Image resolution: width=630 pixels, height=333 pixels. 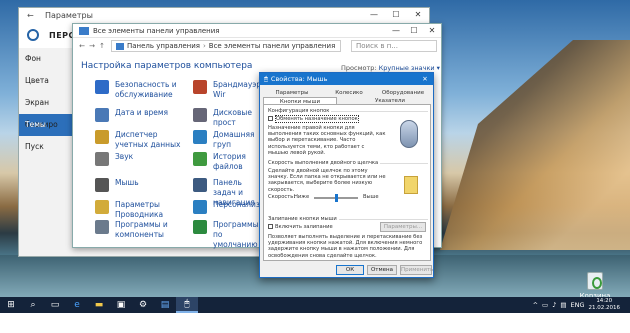 What do you see at coordinates (121, 305) in the screenshot?
I see `store-icon: ▣` at bounding box center [121, 305].